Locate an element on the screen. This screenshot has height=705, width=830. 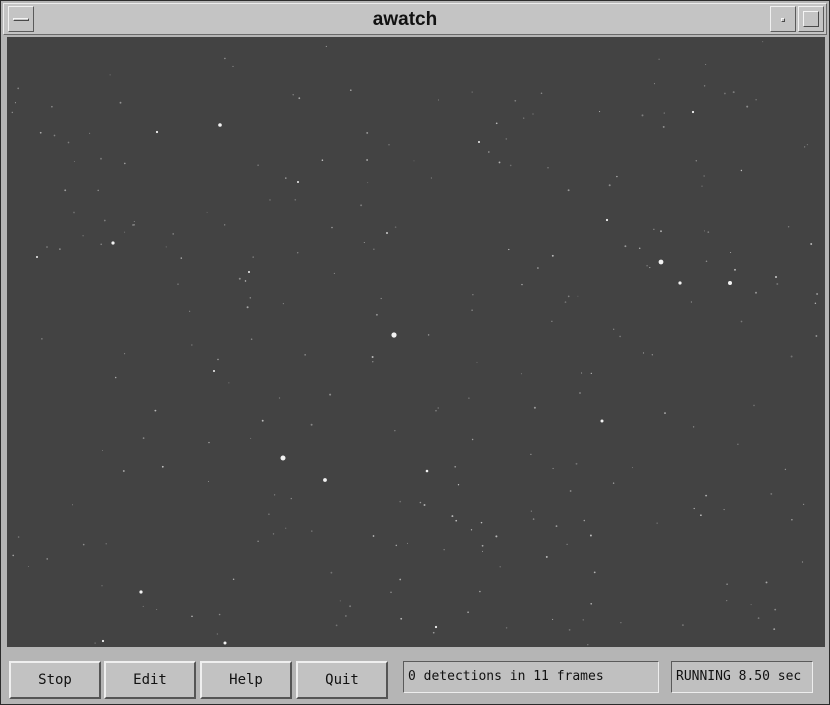
maximize-button is located at coordinates (811, 19).